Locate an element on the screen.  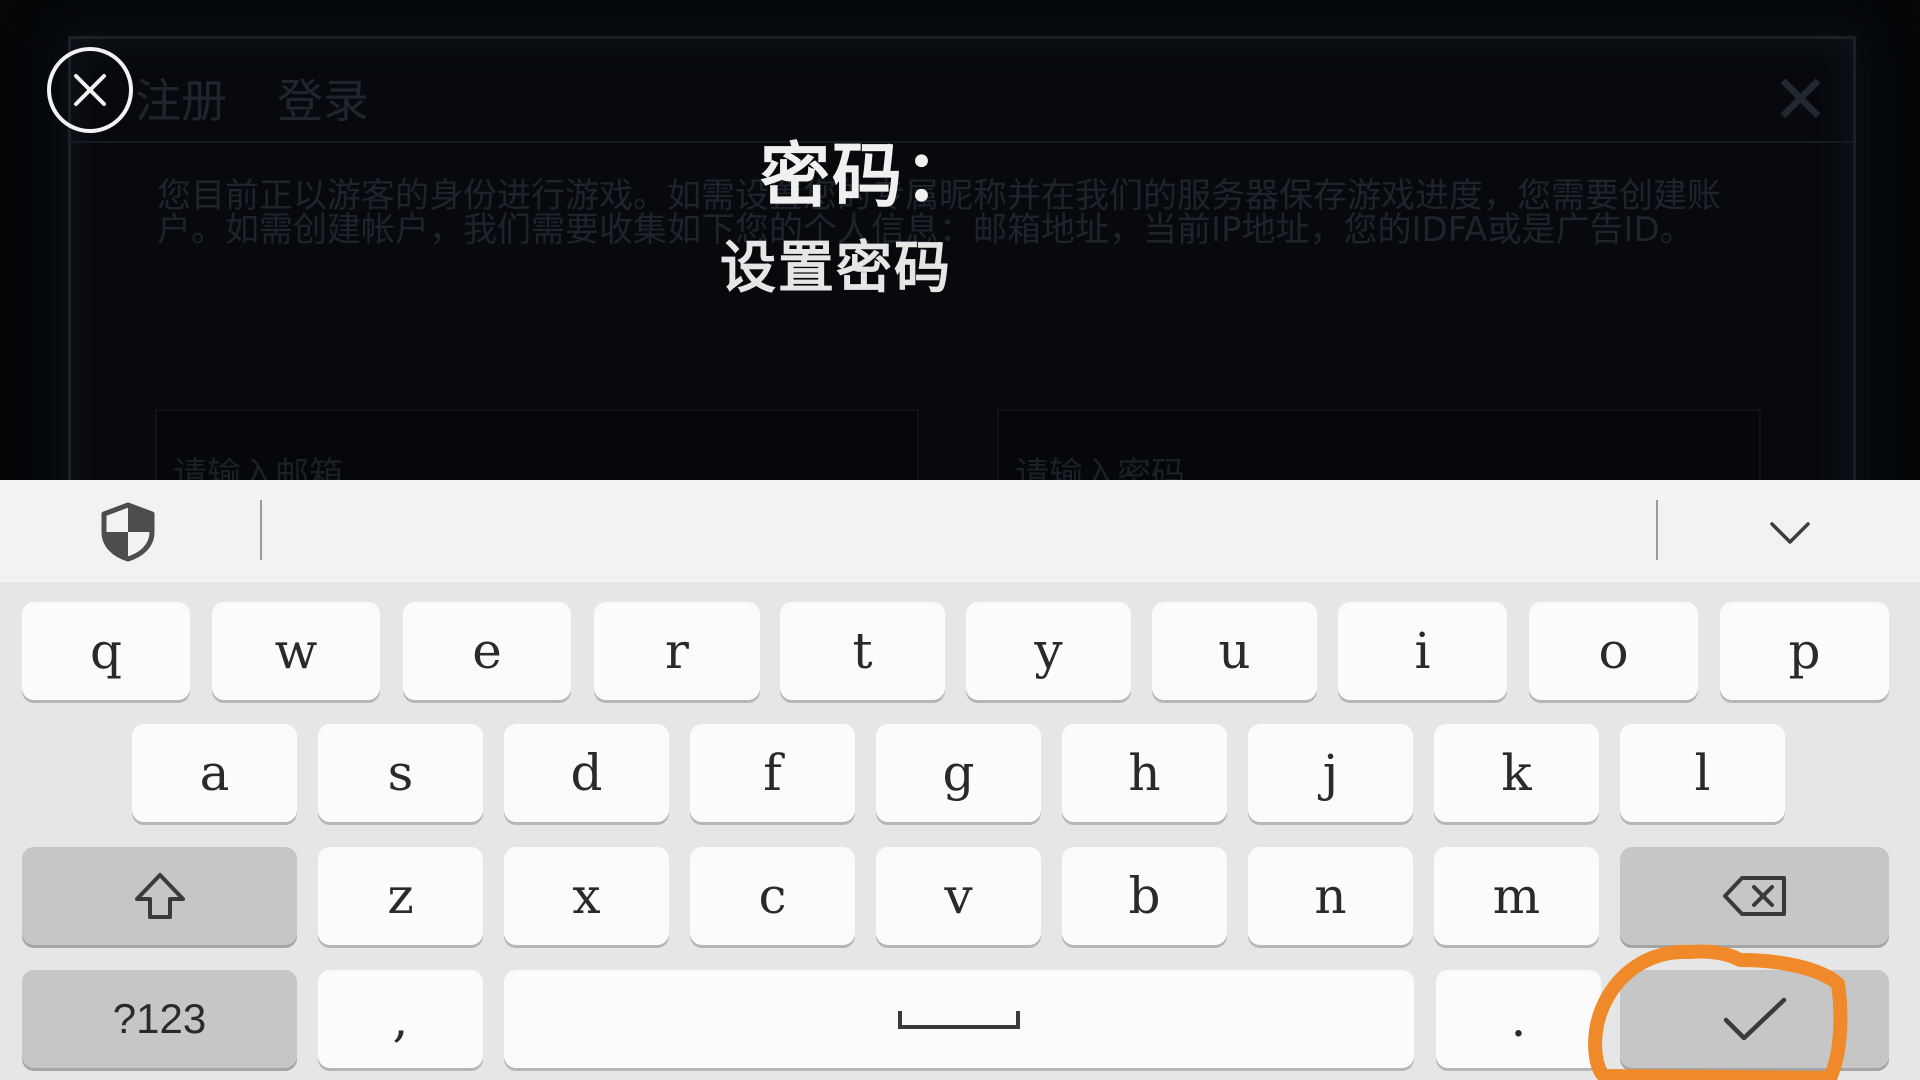
input-subtitle: 设置密码 is located at coordinates (836, 268).